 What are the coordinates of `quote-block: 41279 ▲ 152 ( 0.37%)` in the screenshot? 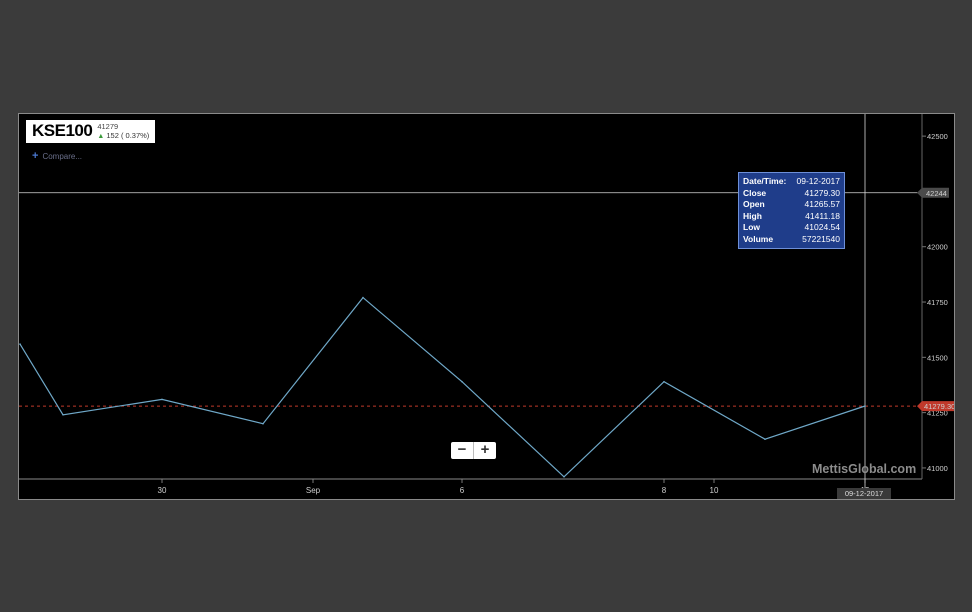 It's located at (123, 131).